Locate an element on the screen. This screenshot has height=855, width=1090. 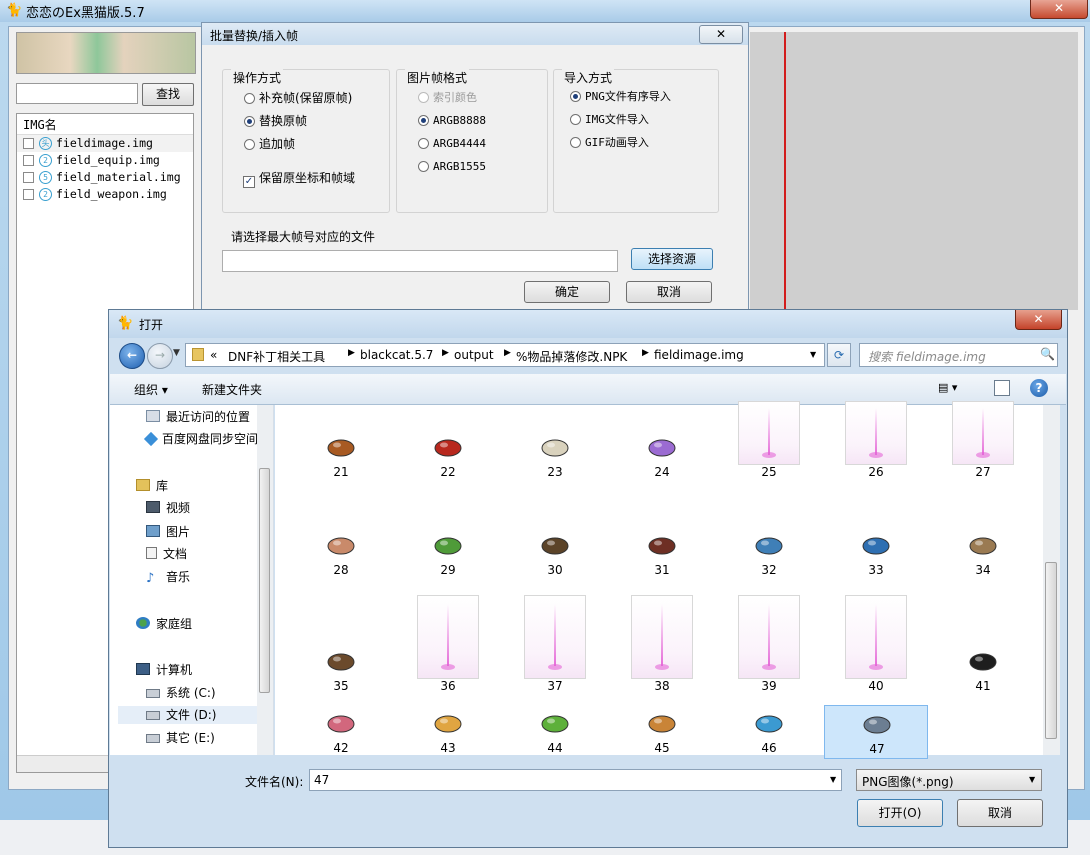
file-item: 34 is located at coordinates (983, 546).